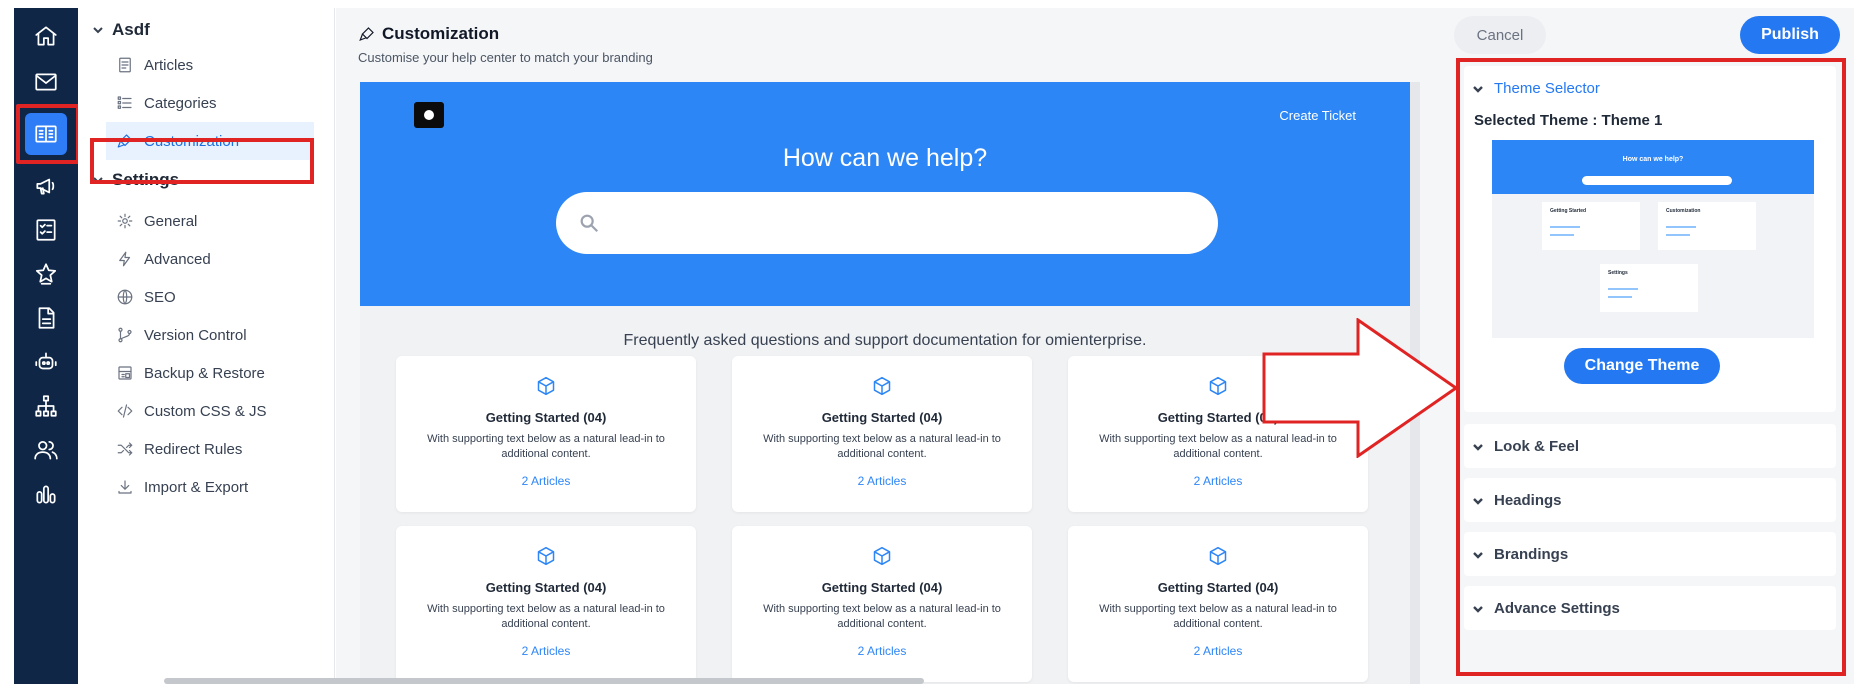 The height and width of the screenshot is (684, 1854). I want to click on brush-icon, so click(366, 34).